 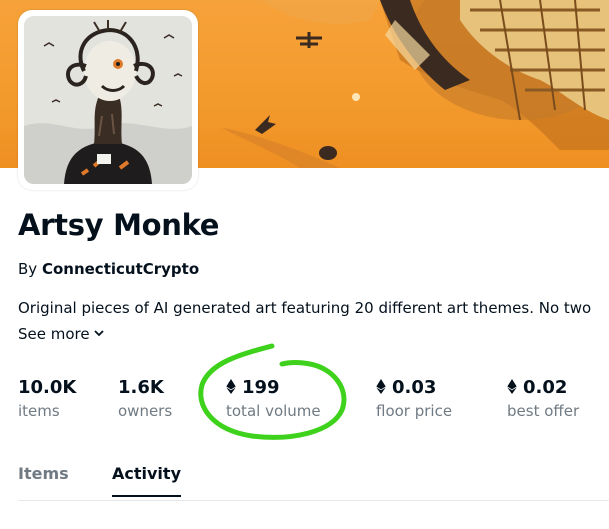 I want to click on see-more-button: See more, so click(x=61, y=333).